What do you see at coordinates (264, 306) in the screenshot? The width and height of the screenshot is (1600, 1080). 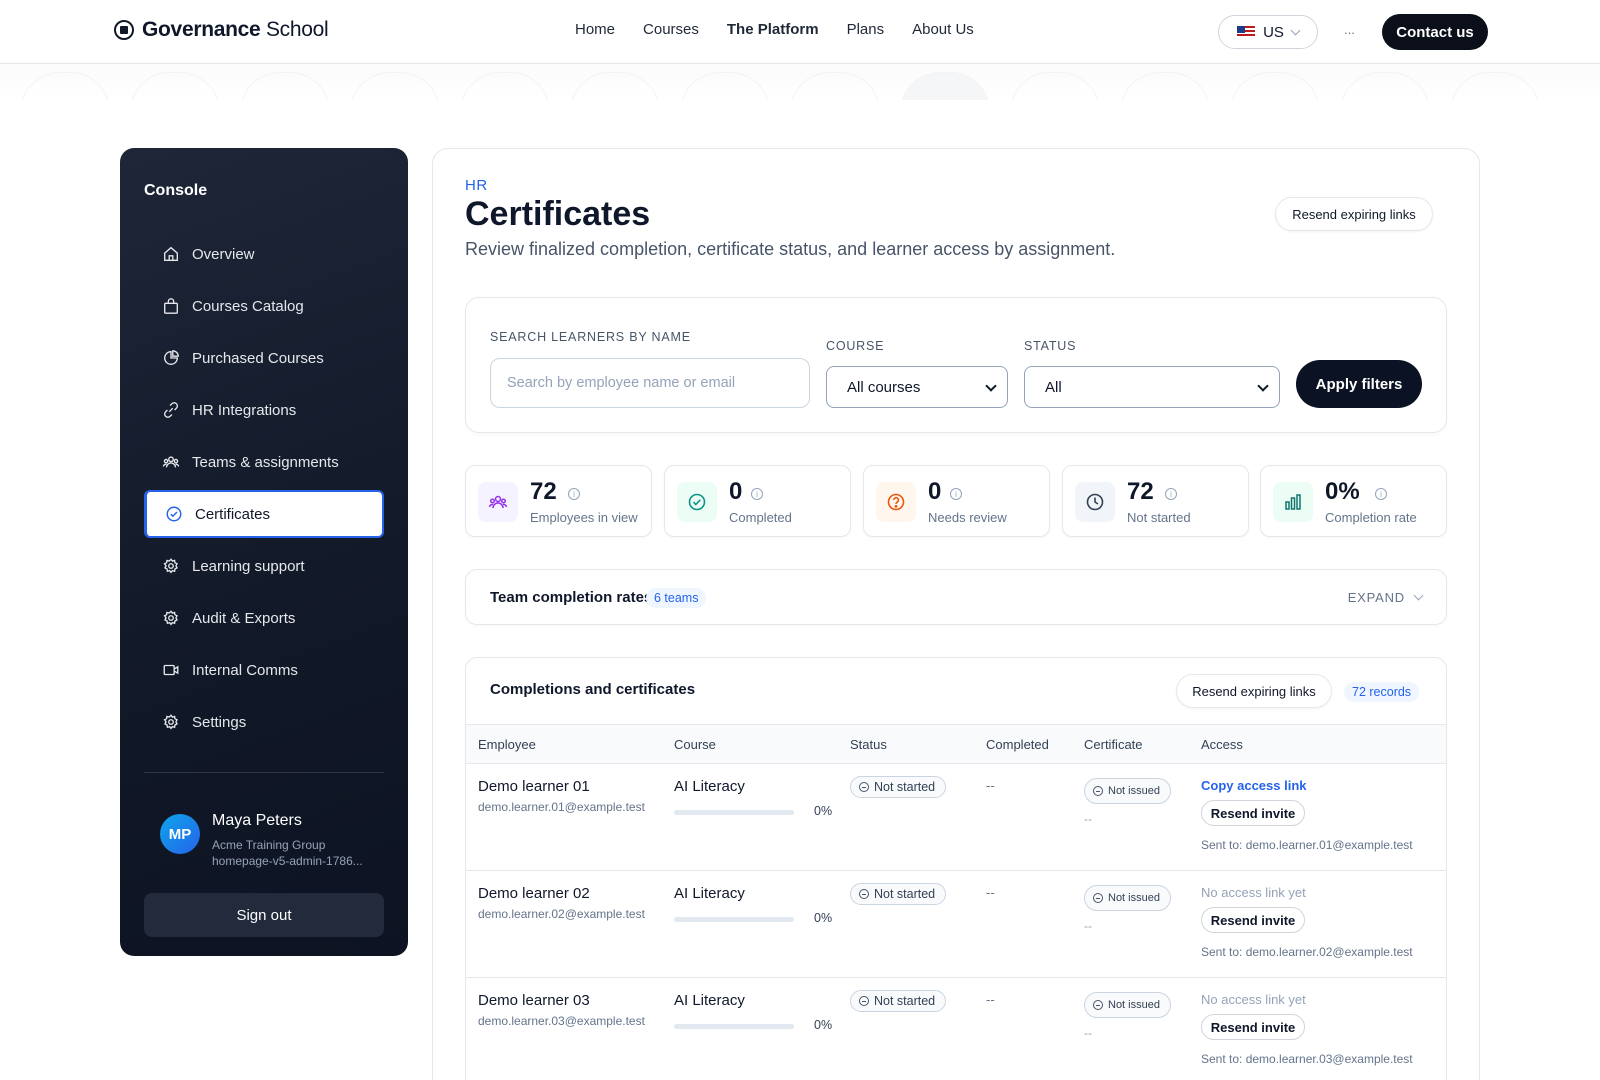 I see `sidebar-item-courses-catalog: Courses Catalog` at bounding box center [264, 306].